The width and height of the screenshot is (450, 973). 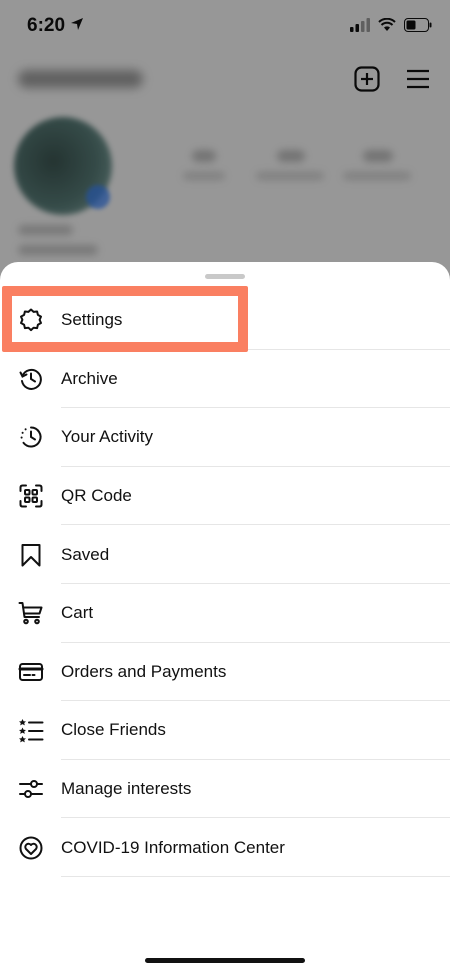 I want to click on menu-item-label: QR Code, so click(x=96, y=496).